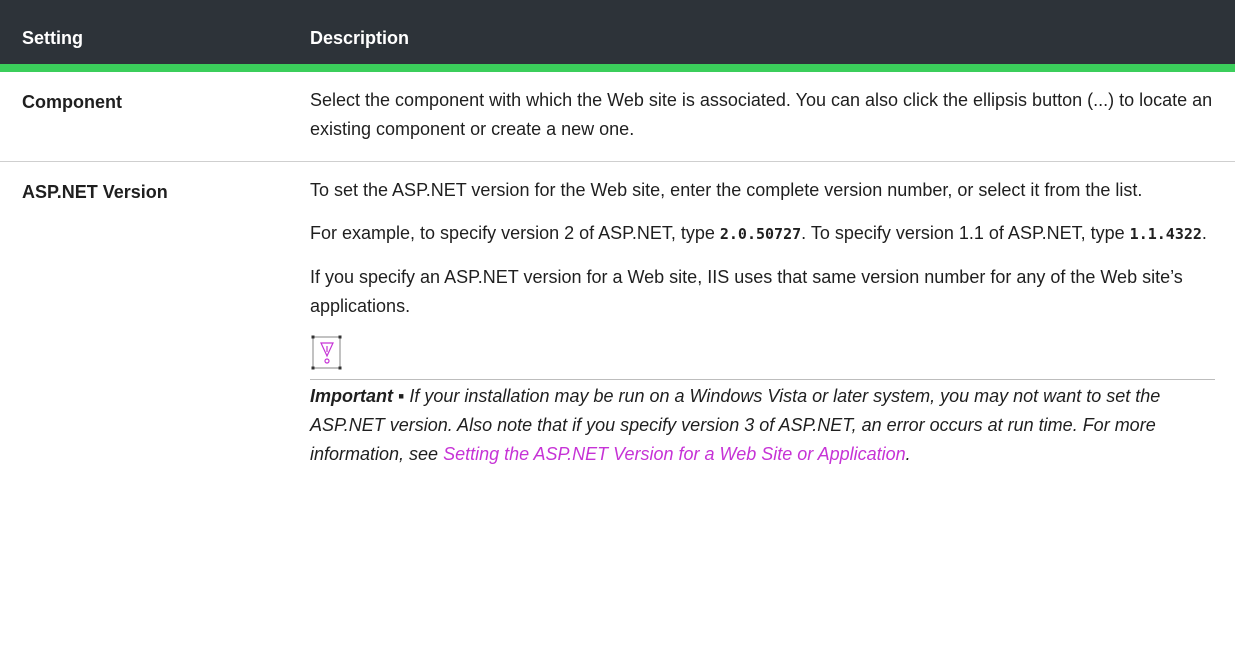 The height and width of the screenshot is (658, 1235). What do you see at coordinates (908, 454) in the screenshot?
I see `note-end: .` at bounding box center [908, 454].